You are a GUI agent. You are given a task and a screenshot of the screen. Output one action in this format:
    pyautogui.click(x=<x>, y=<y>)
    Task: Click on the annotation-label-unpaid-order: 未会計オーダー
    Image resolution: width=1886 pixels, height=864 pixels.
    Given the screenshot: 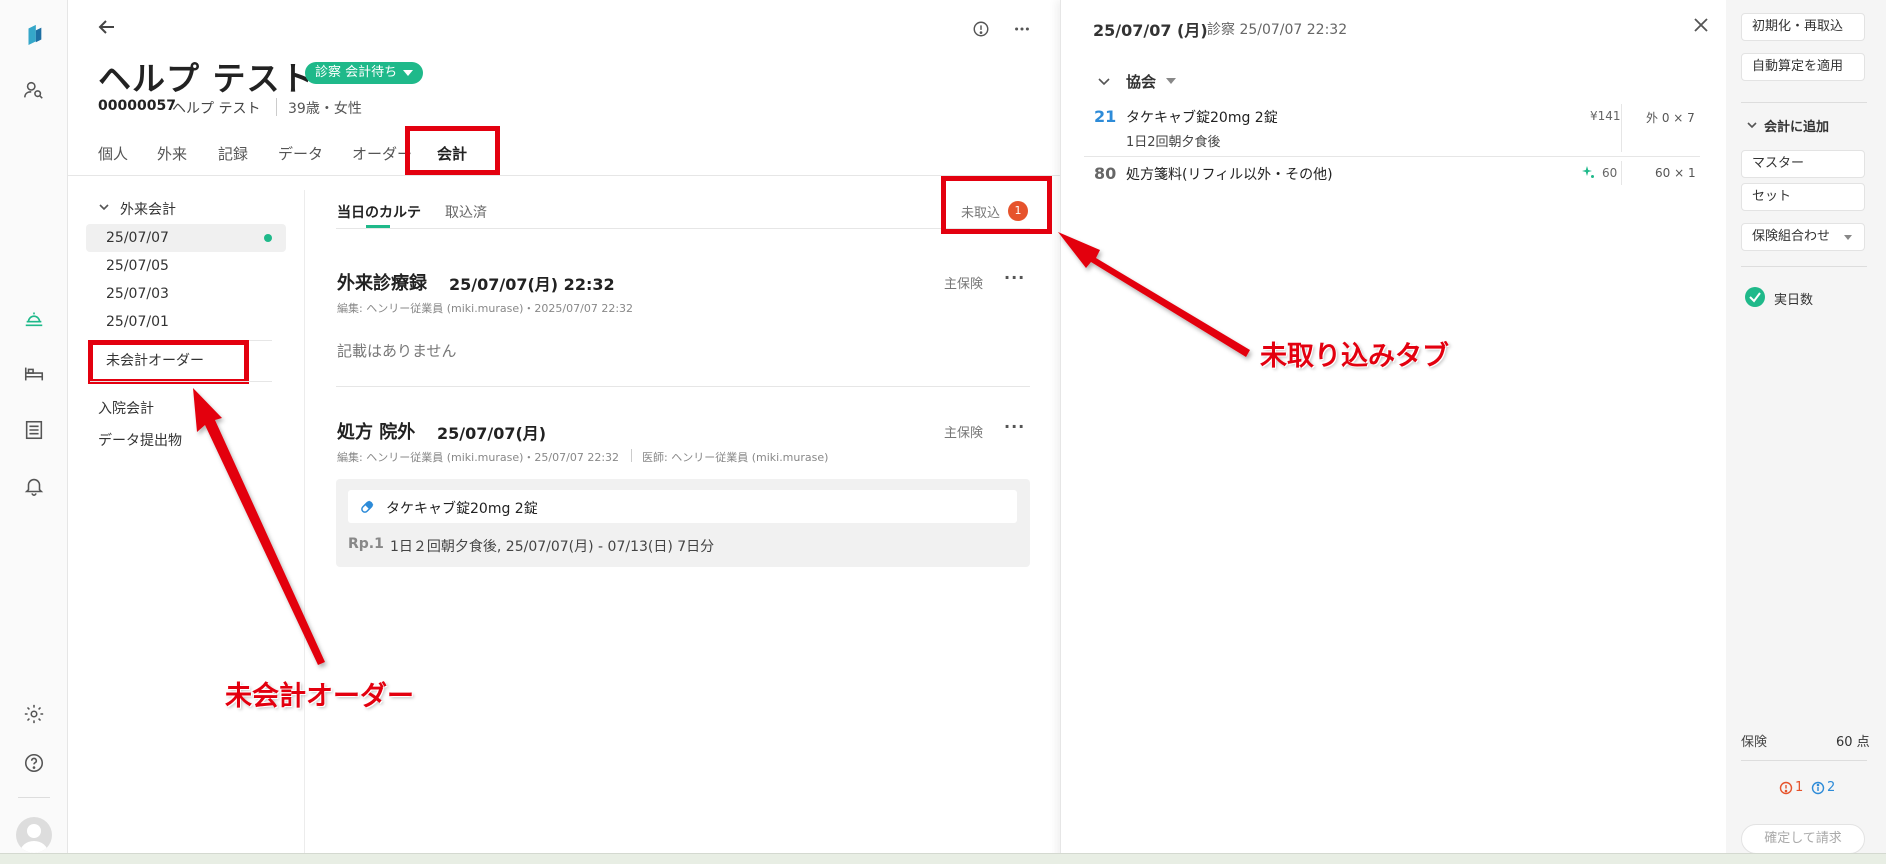 What is the action you would take?
    pyautogui.click(x=319, y=696)
    